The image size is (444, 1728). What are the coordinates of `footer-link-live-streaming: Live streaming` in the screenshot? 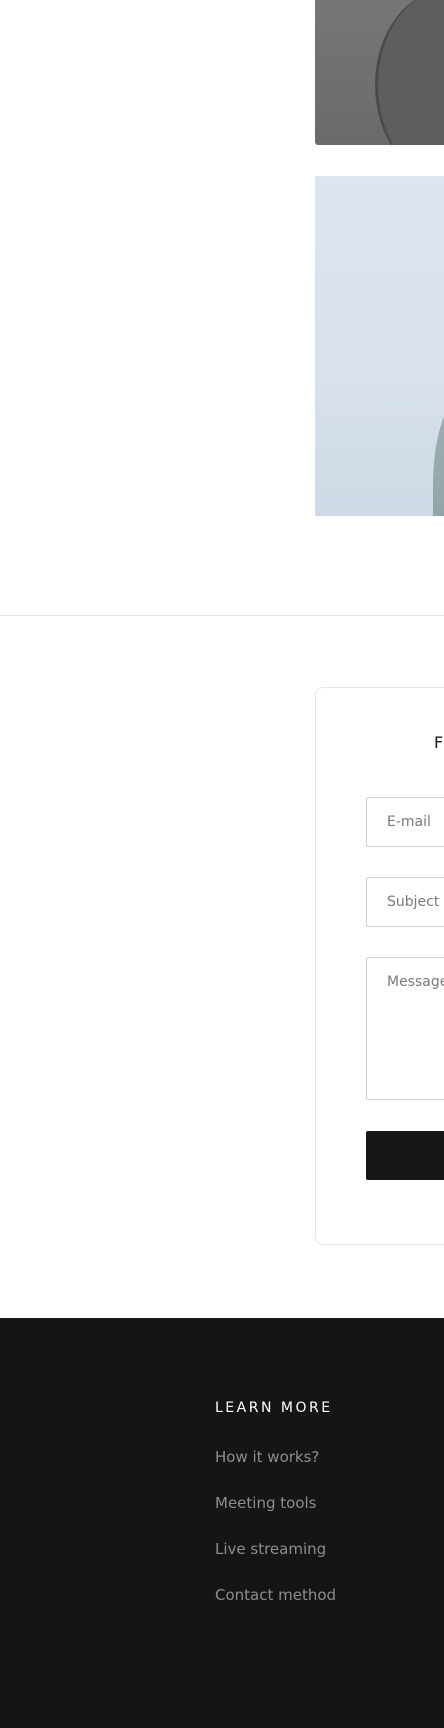 It's located at (270, 1549).